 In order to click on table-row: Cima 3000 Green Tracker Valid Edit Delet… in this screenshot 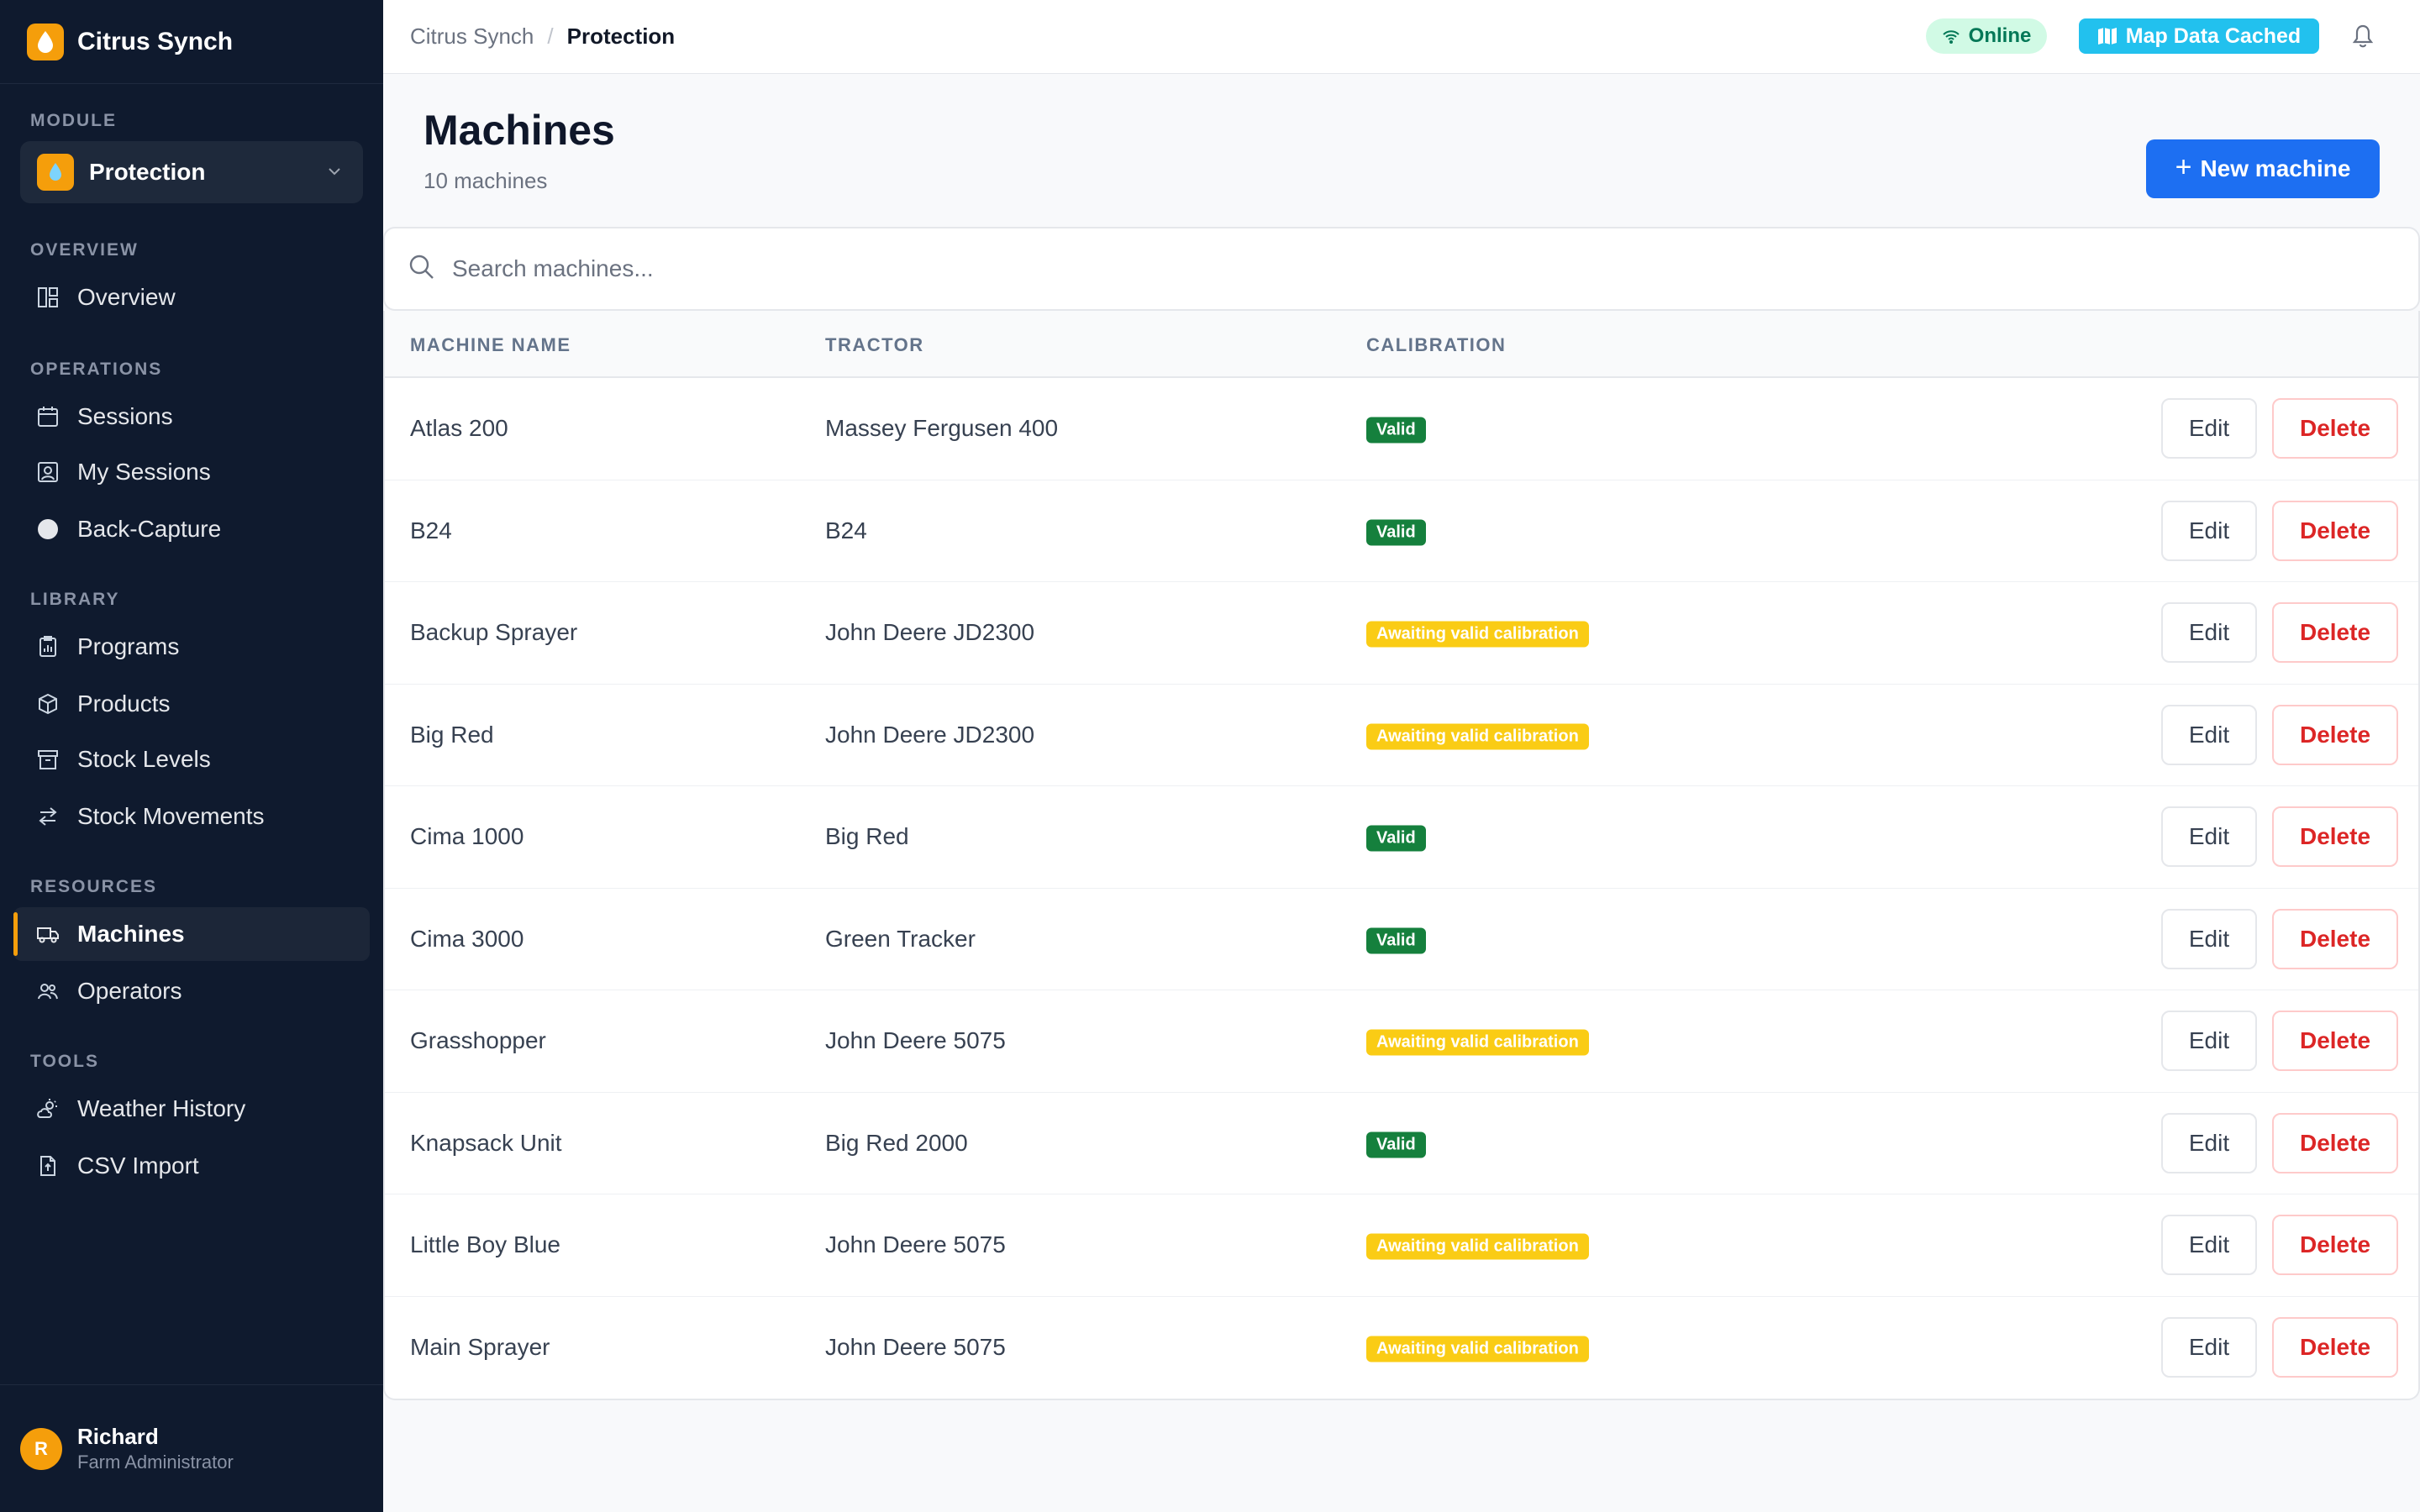, I will do `click(1402, 939)`.